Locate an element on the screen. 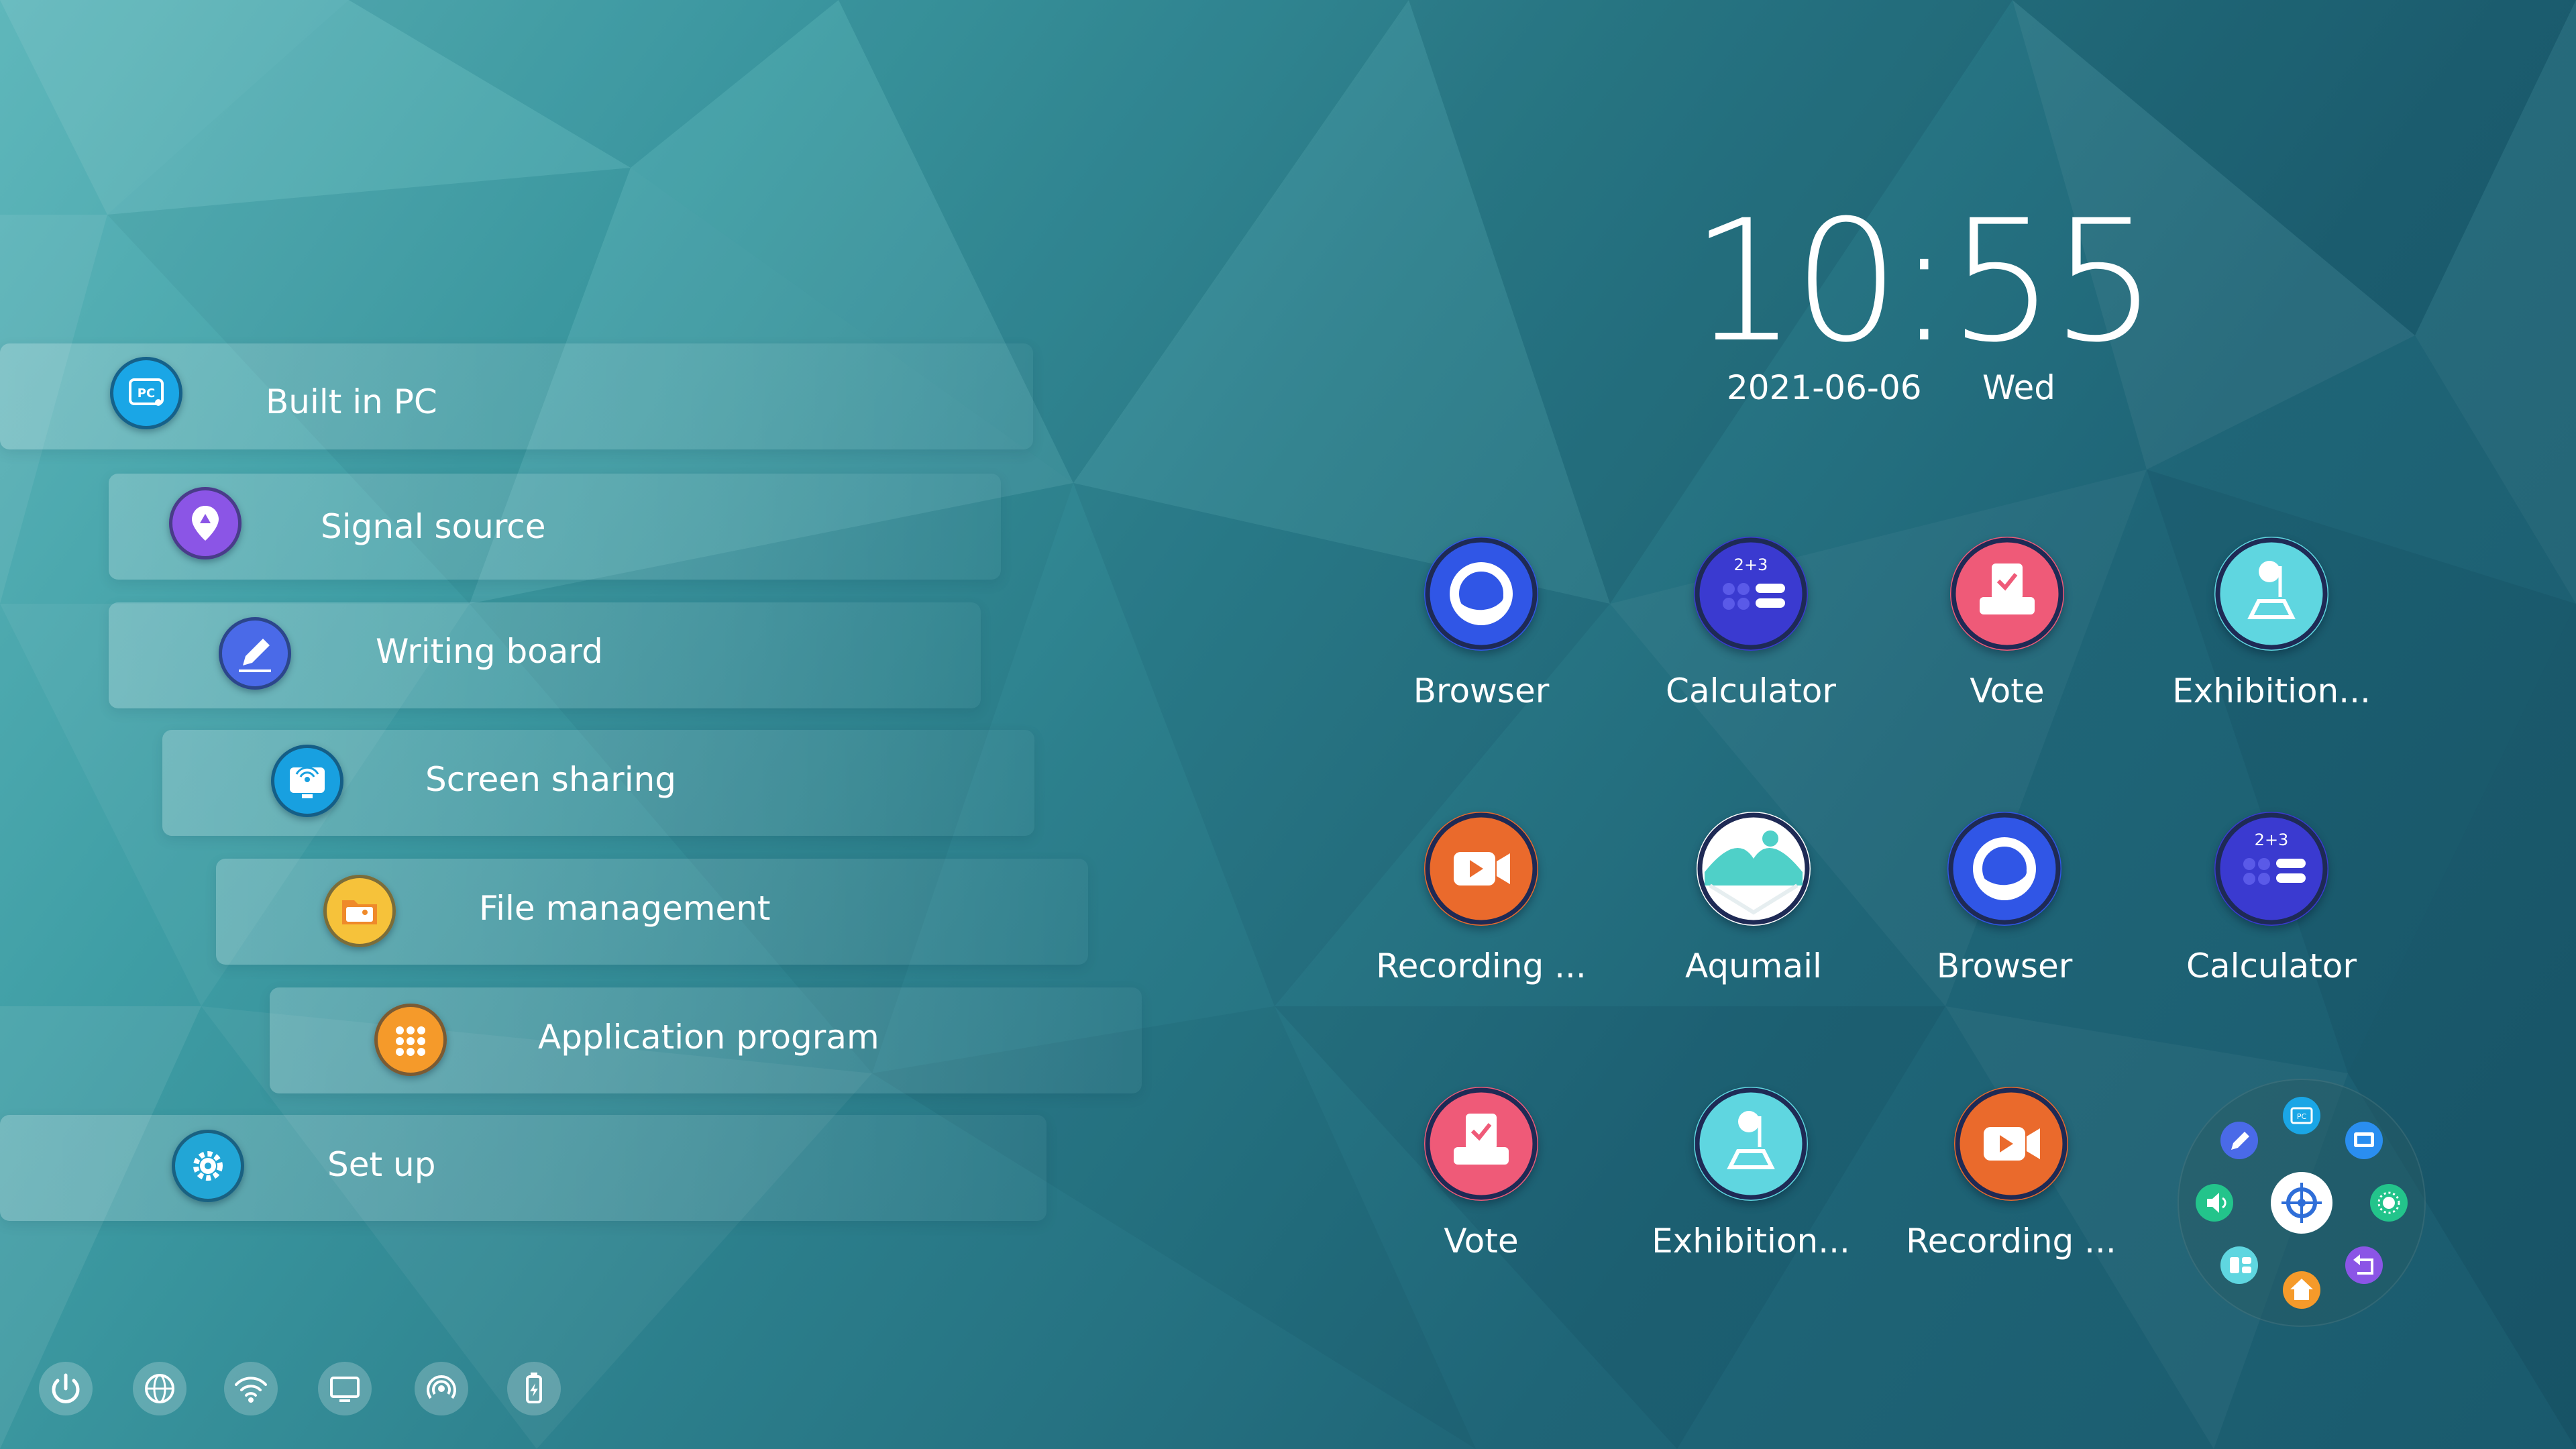 This screenshot has height=1449, width=2576. network-icon is located at coordinates (159, 1388).